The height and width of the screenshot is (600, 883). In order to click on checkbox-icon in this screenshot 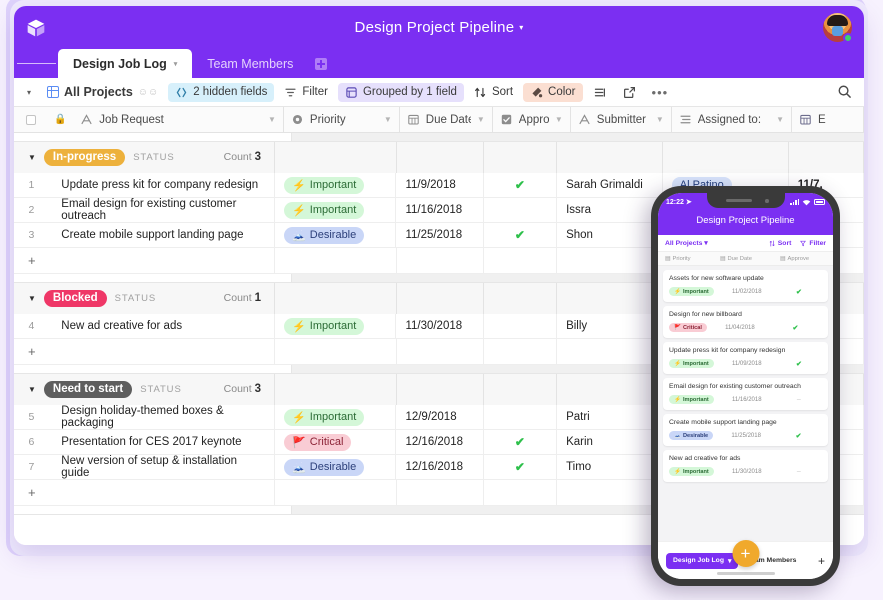, I will do `click(506, 119)`.